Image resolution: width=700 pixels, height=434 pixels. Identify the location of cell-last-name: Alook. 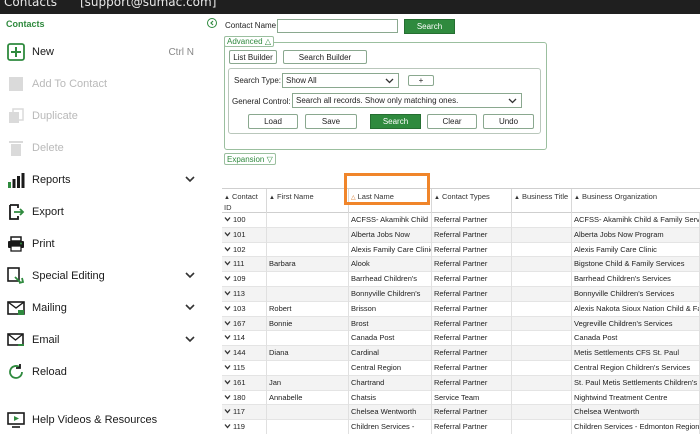
(390, 265).